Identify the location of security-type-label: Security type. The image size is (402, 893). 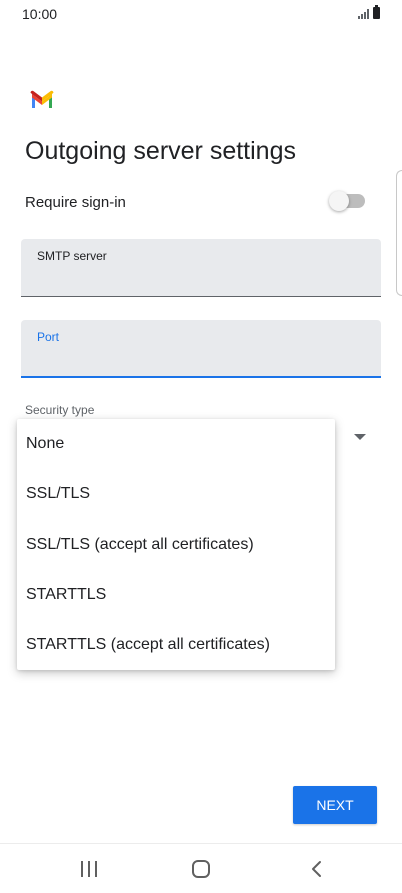
(60, 410).